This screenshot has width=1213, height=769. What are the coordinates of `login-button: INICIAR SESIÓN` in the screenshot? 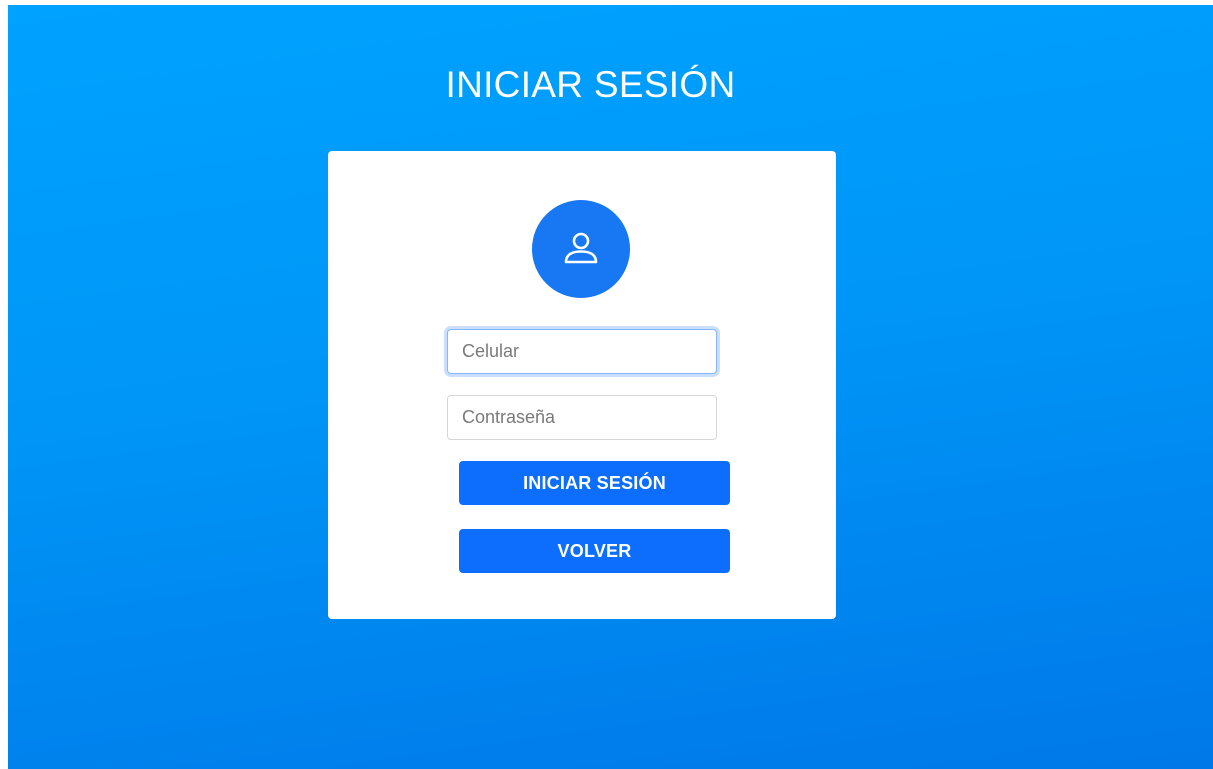 It's located at (594, 483).